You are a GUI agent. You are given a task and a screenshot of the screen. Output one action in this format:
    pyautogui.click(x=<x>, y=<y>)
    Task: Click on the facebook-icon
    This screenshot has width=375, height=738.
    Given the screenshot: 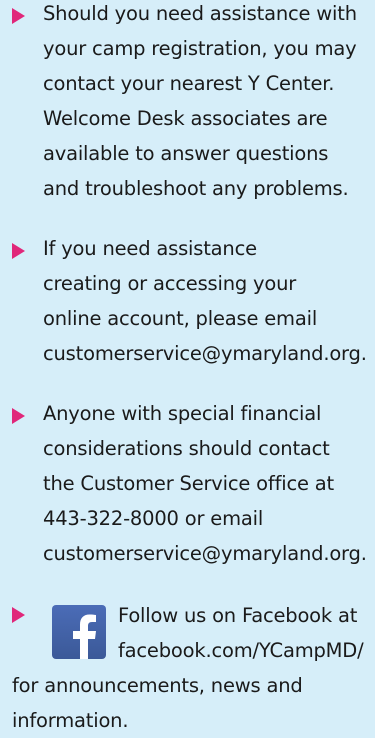 What is the action you would take?
    pyautogui.click(x=79, y=632)
    